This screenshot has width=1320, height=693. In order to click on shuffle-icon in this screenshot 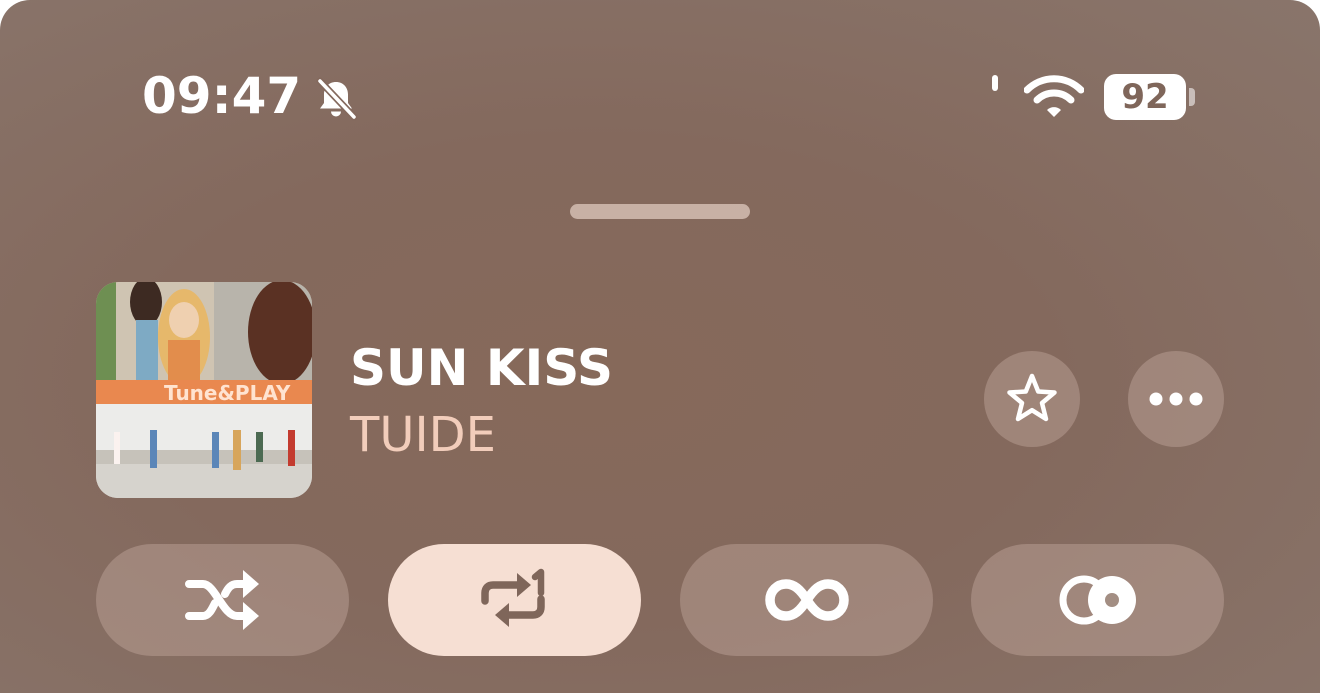, I will do `click(221, 600)`.